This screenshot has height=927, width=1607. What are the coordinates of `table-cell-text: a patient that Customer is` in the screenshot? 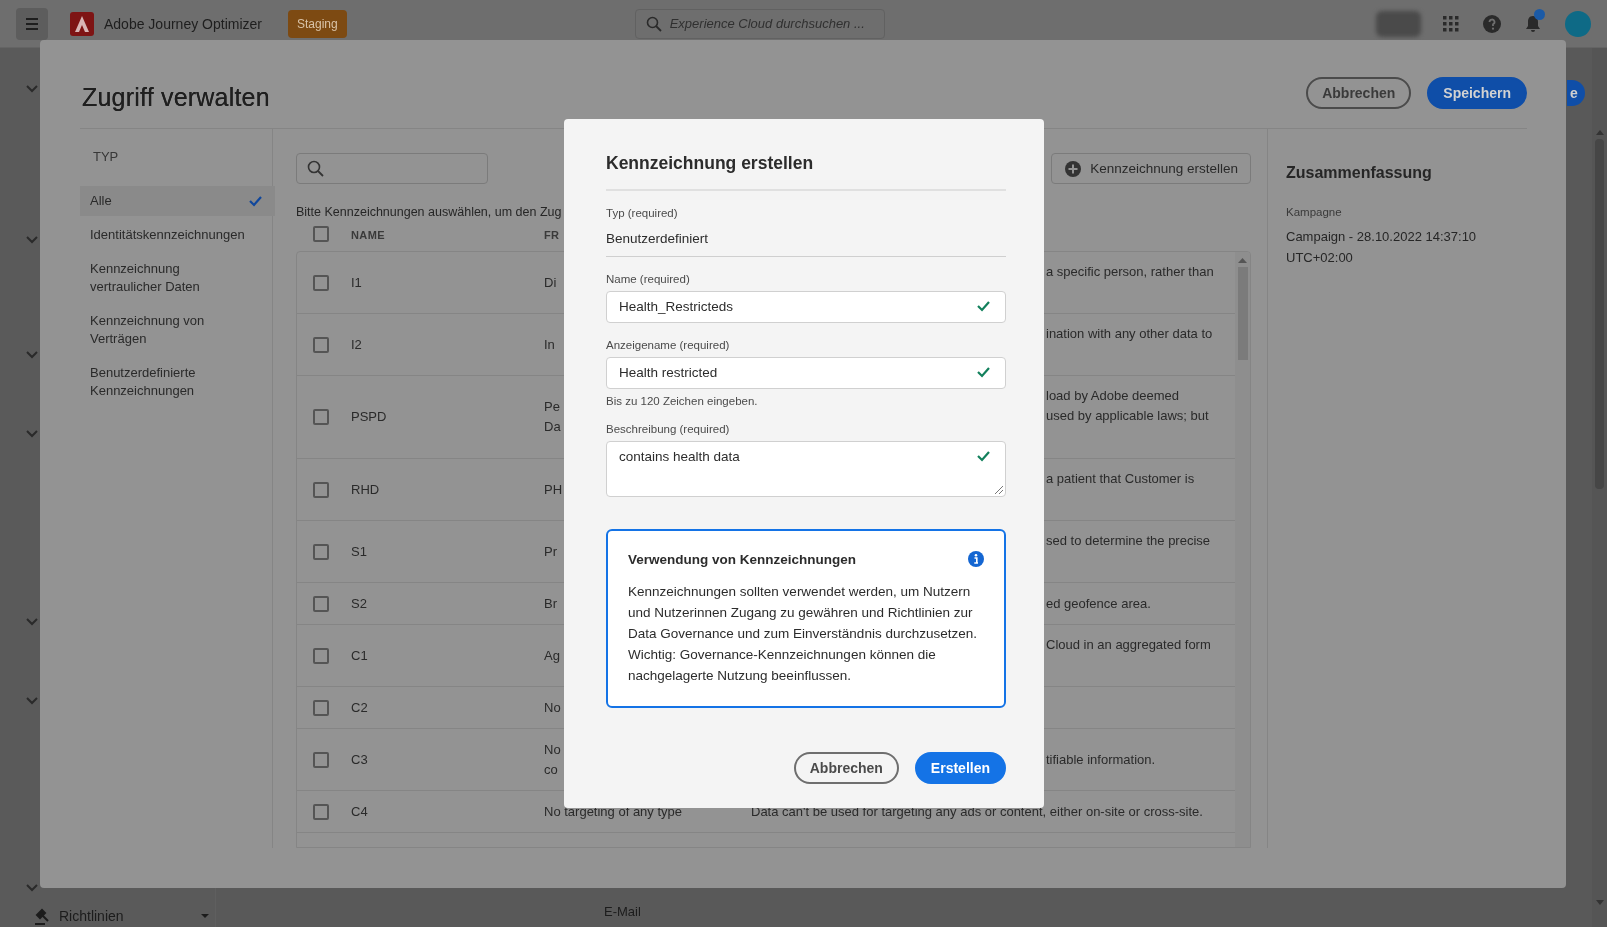 It's located at (1120, 479).